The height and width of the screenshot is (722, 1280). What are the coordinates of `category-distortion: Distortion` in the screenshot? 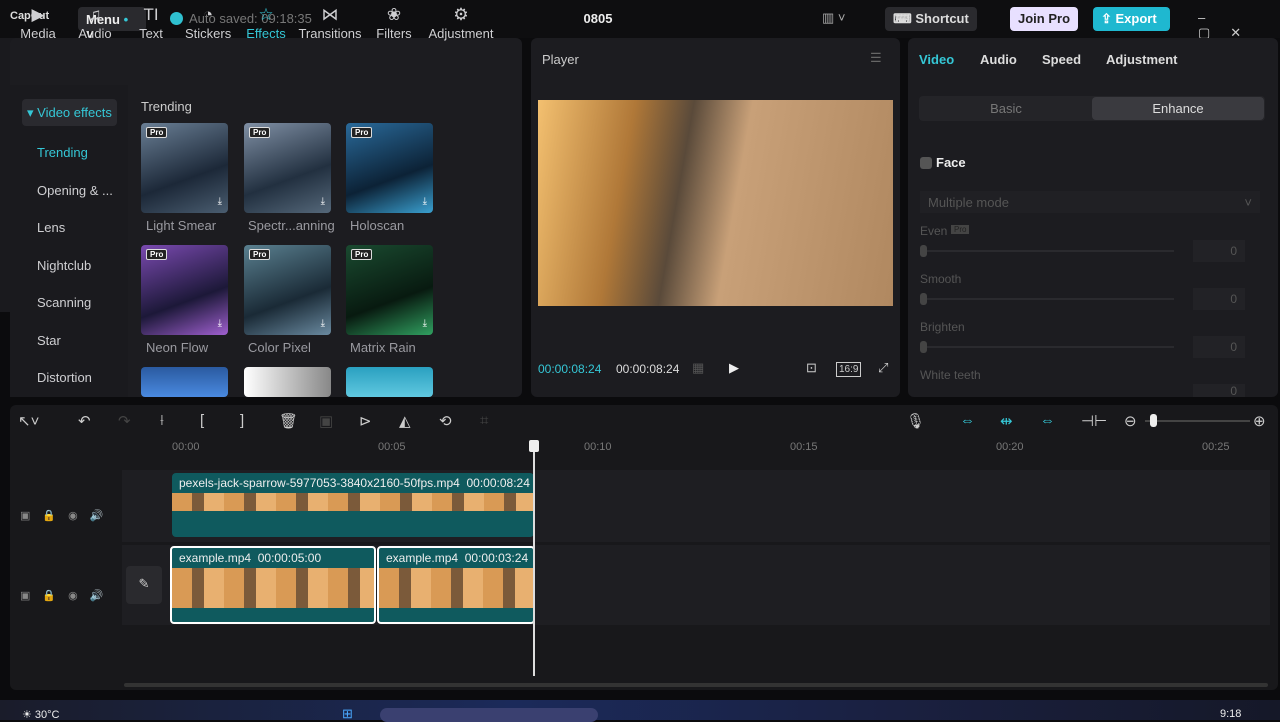 It's located at (64, 377).